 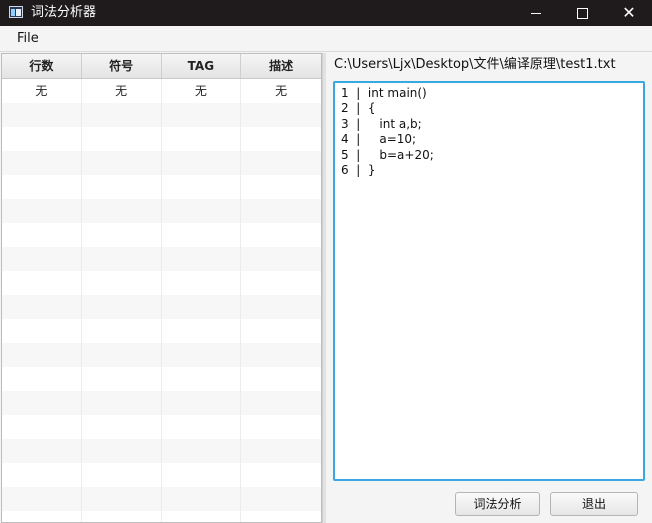 I want to click on close-button: ✕, so click(x=629, y=13).